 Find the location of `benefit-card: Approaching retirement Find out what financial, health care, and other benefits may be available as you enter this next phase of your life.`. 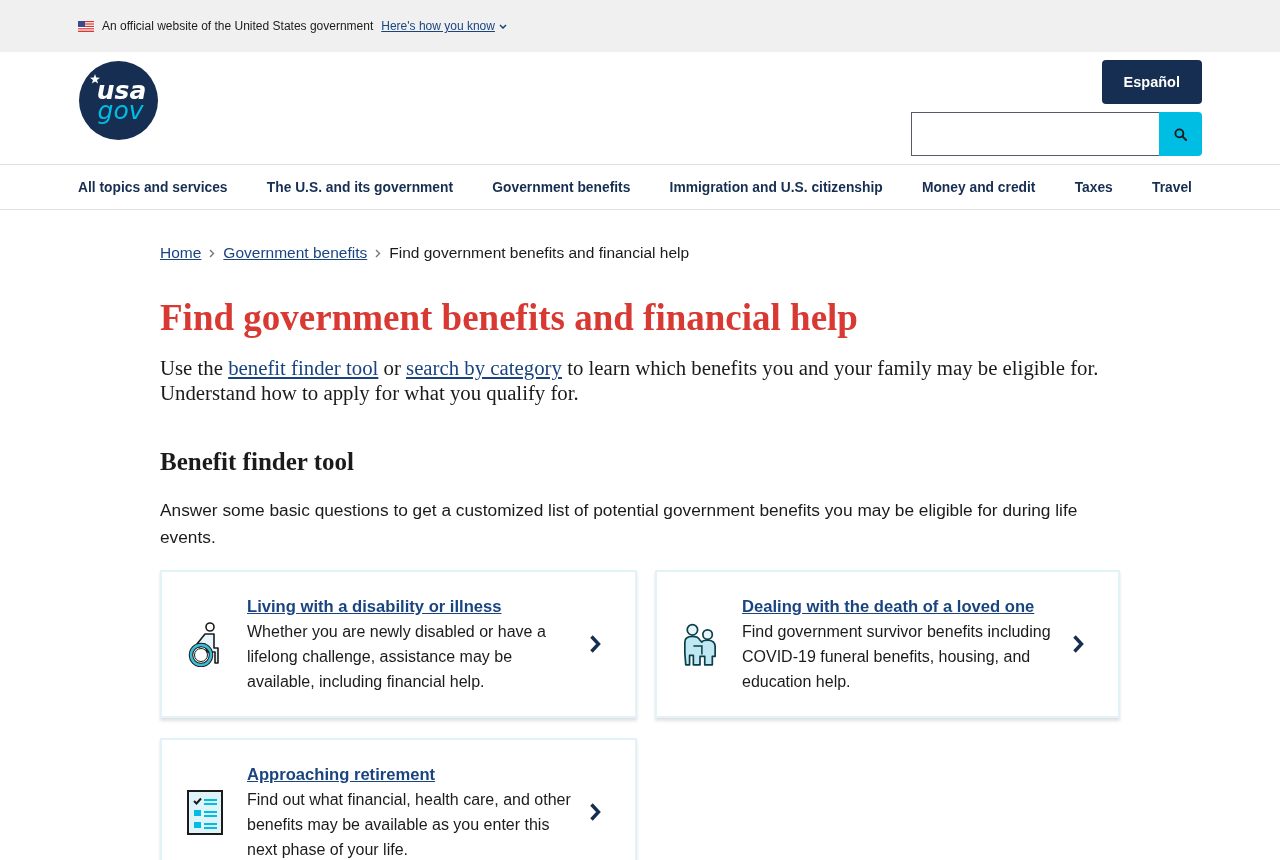

benefit-card: Approaching retirement Find out what financial, health care, and other benefits may be available as you enter this next phase of your life. is located at coordinates (398, 799).